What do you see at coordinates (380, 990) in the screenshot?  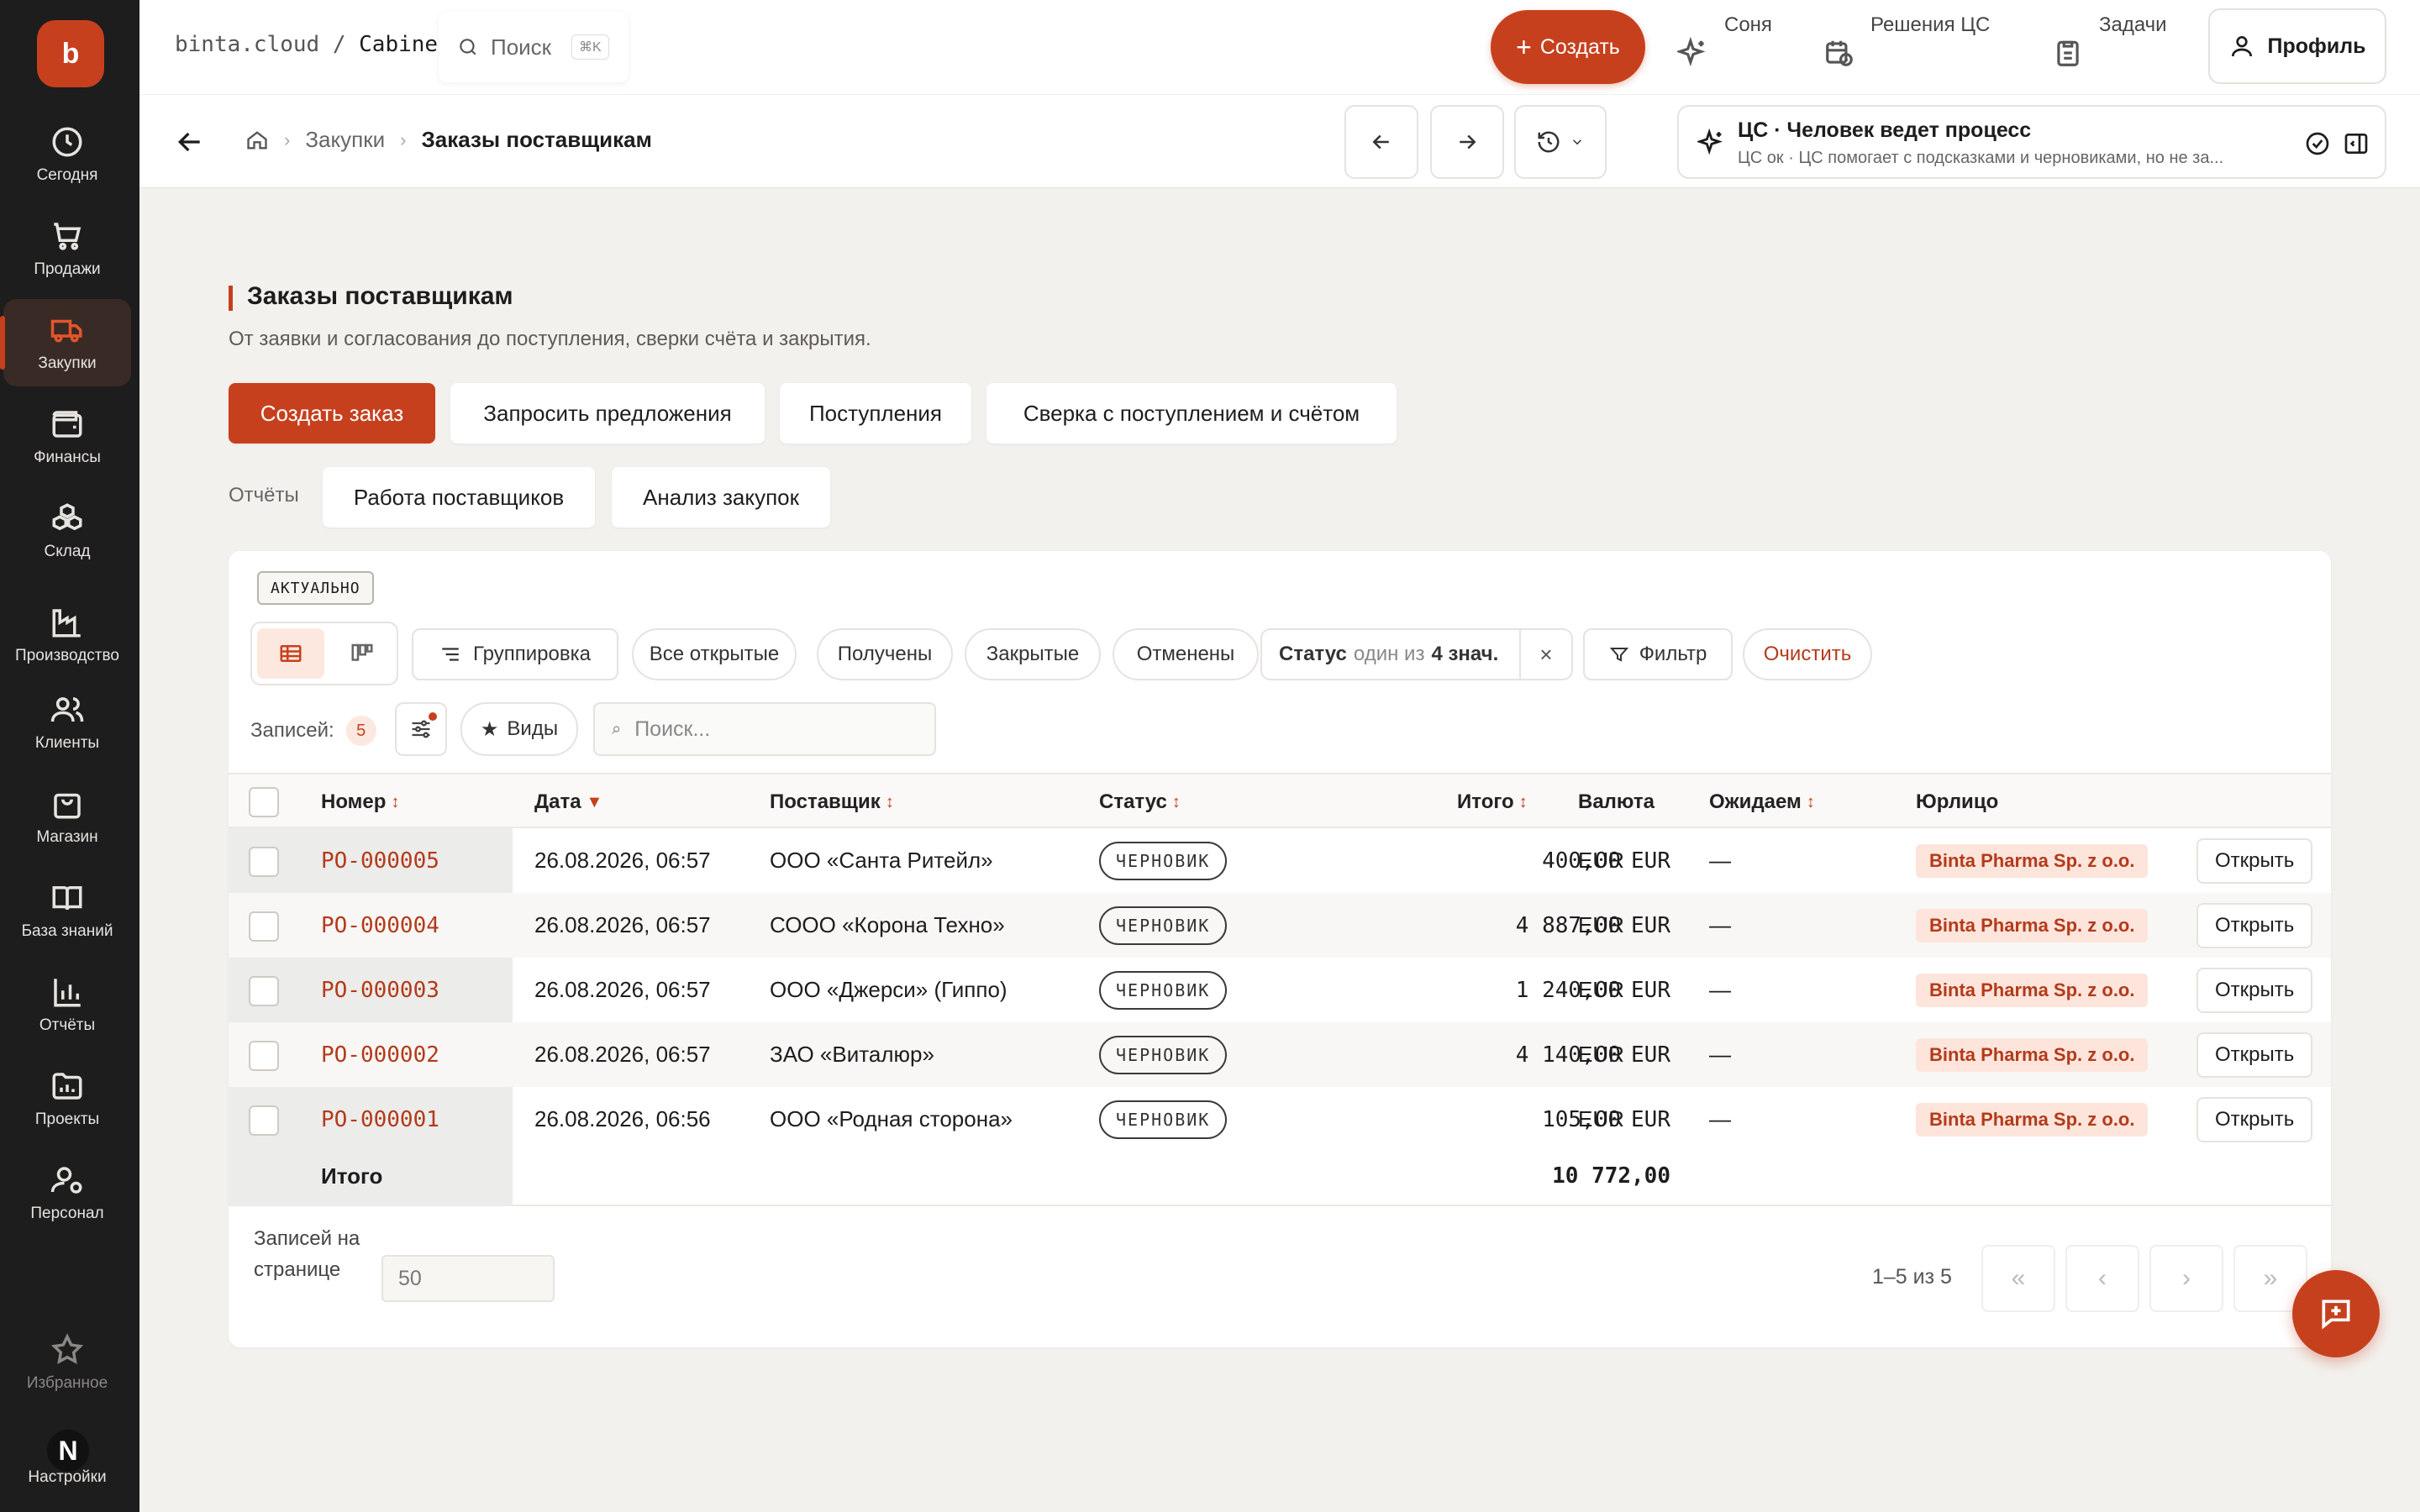 I see `order-number-link: PO-000003` at bounding box center [380, 990].